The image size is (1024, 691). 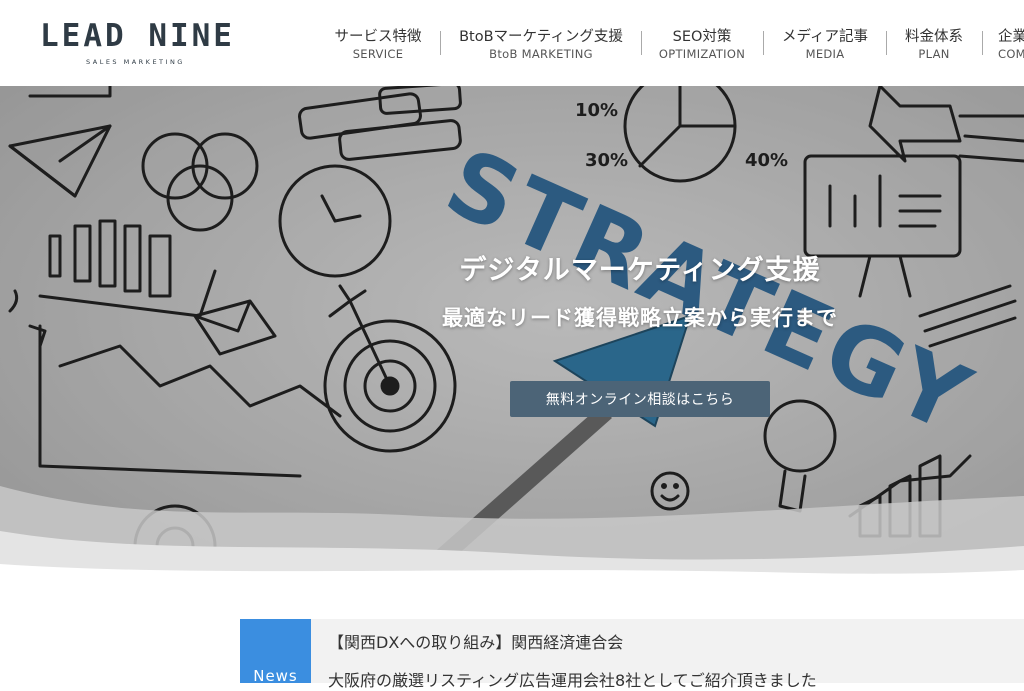 I want to click on nav-item-label: SEO対策, so click(x=702, y=37).